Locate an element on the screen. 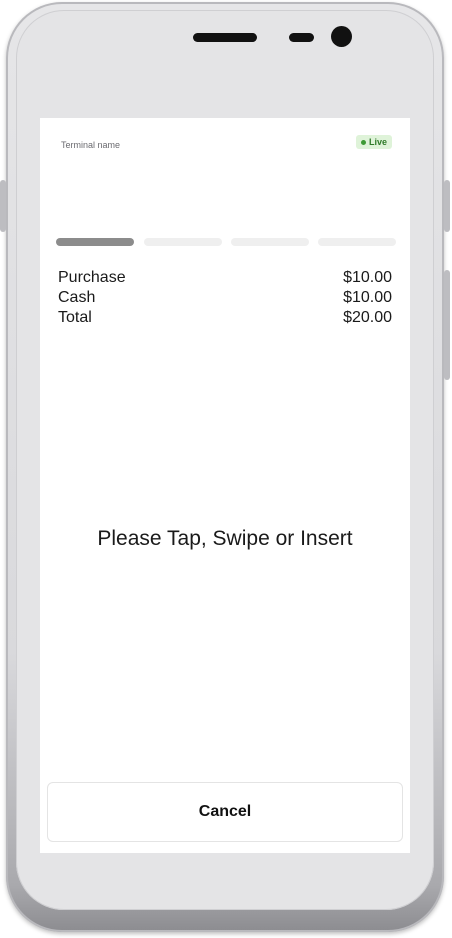 This screenshot has height=938, width=452. progress-steps is located at coordinates (226, 242).